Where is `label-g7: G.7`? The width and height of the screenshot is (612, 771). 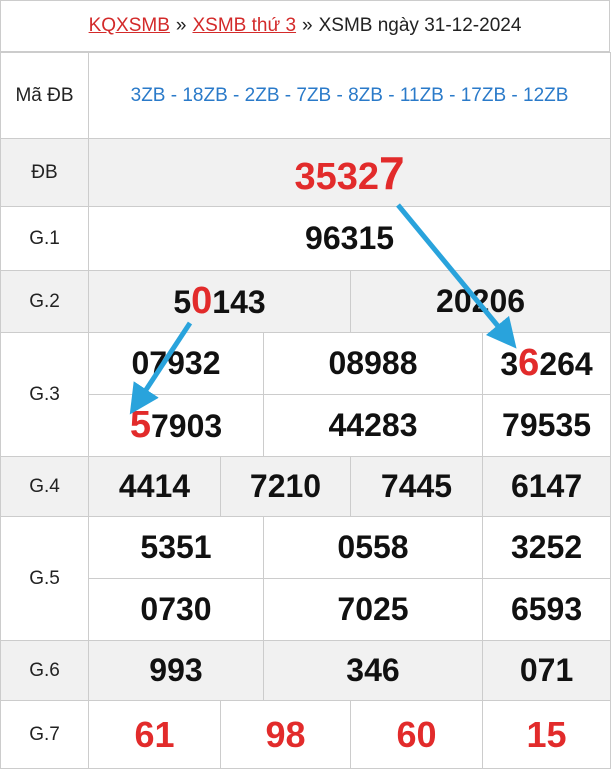
label-g7: G.7 is located at coordinates (44, 734).